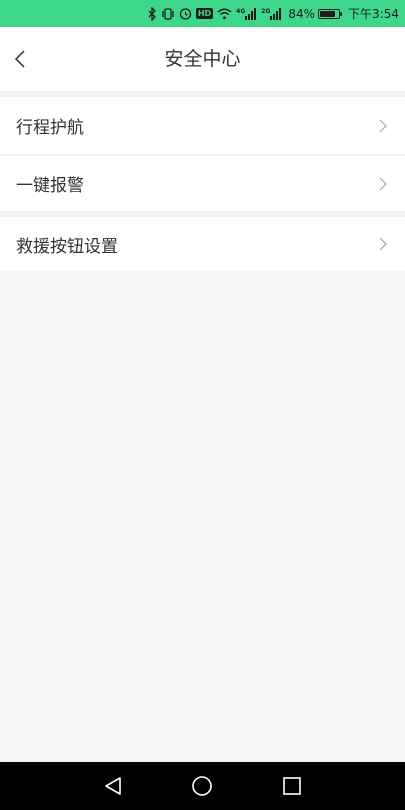  I want to click on hd-badge: HD, so click(204, 13).